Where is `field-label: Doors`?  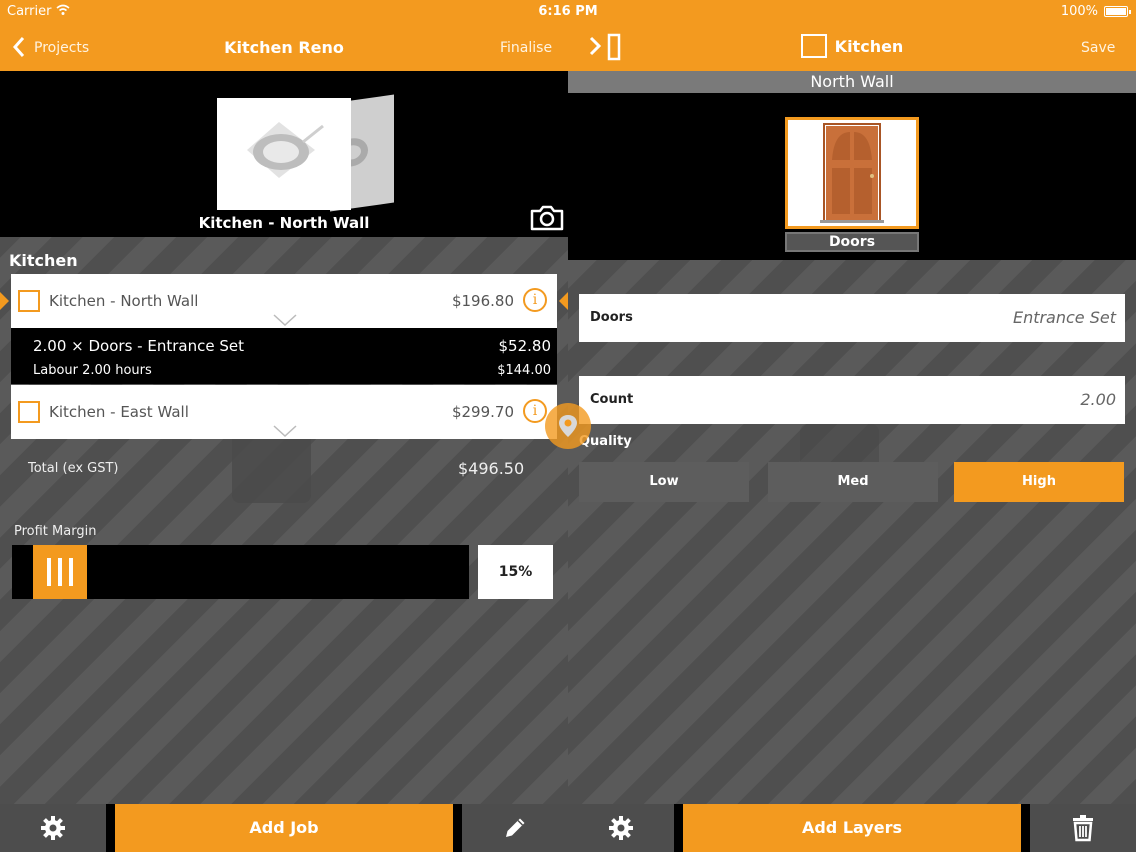 field-label: Doors is located at coordinates (611, 317).